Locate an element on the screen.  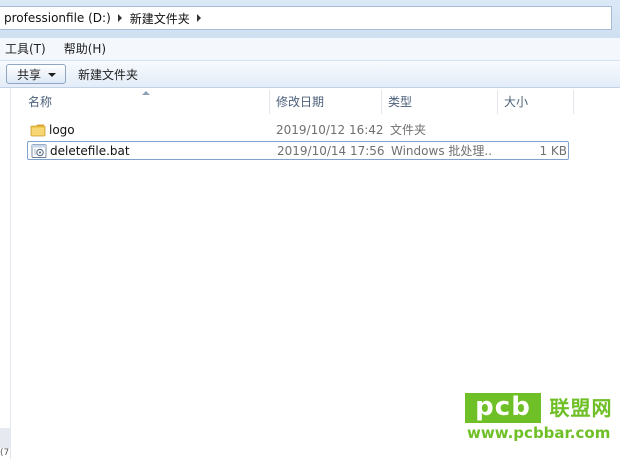
column-header-size-label: 大小 is located at coordinates (516, 102).